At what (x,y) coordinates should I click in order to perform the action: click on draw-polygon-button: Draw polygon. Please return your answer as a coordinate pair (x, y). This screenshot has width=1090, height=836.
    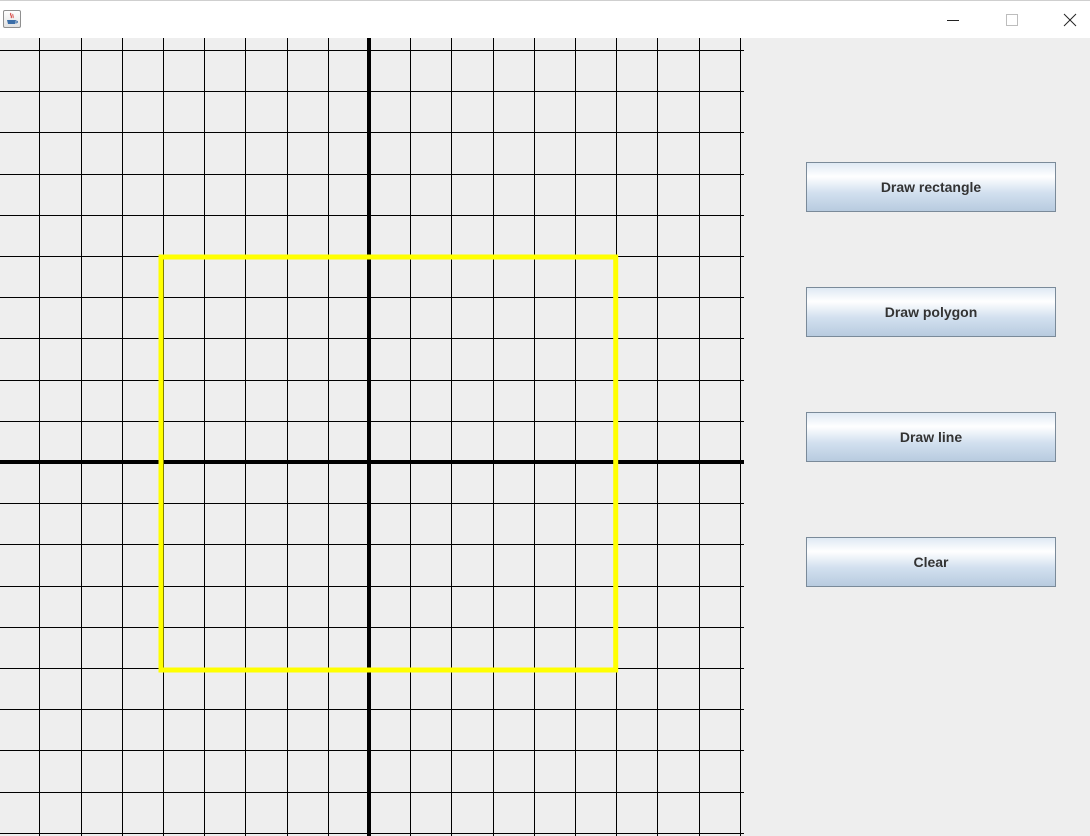
    Looking at the image, I should click on (931, 312).